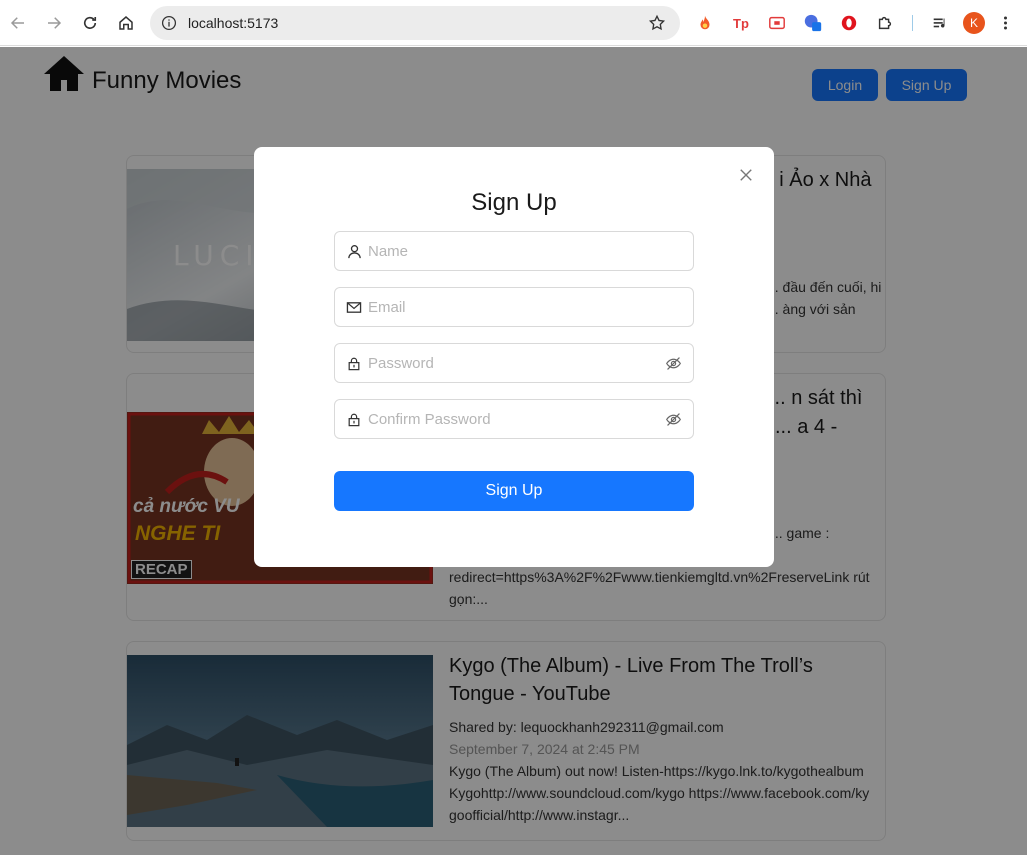 This screenshot has width=1027, height=855. What do you see at coordinates (354, 251) in the screenshot?
I see `user-icon` at bounding box center [354, 251].